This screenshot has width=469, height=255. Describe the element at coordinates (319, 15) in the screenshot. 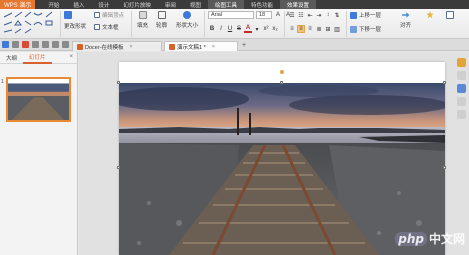

I see `increase-indent-icon: ⇥` at that location.